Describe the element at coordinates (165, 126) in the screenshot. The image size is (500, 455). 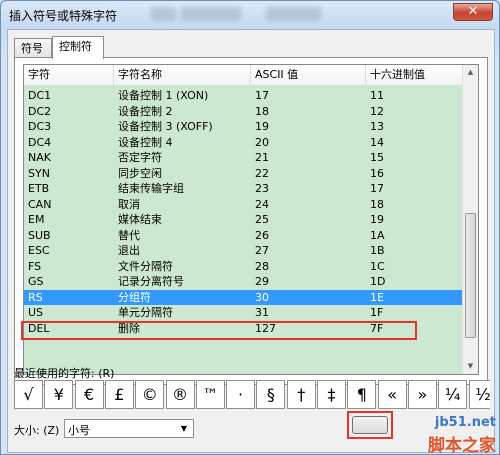
I see `table-cell: 设备控制 3 (XOFF)` at that location.